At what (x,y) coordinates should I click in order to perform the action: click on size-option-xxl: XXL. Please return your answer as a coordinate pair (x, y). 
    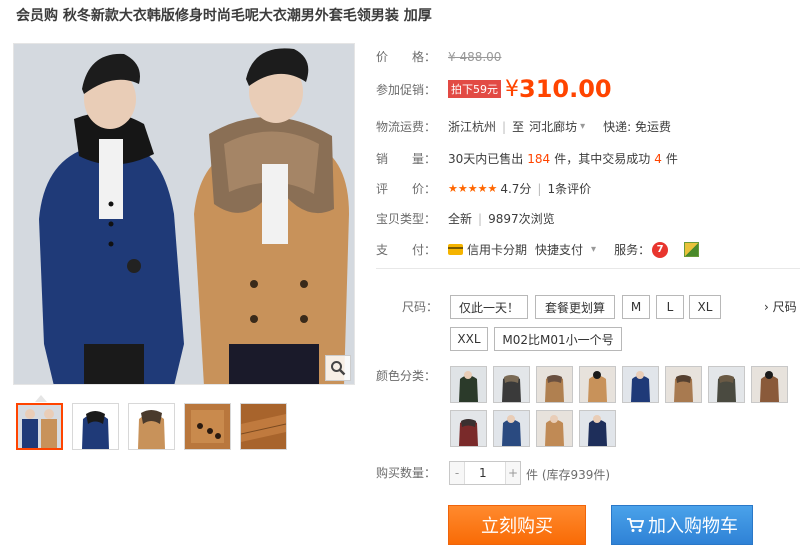
    Looking at the image, I should click on (469, 339).